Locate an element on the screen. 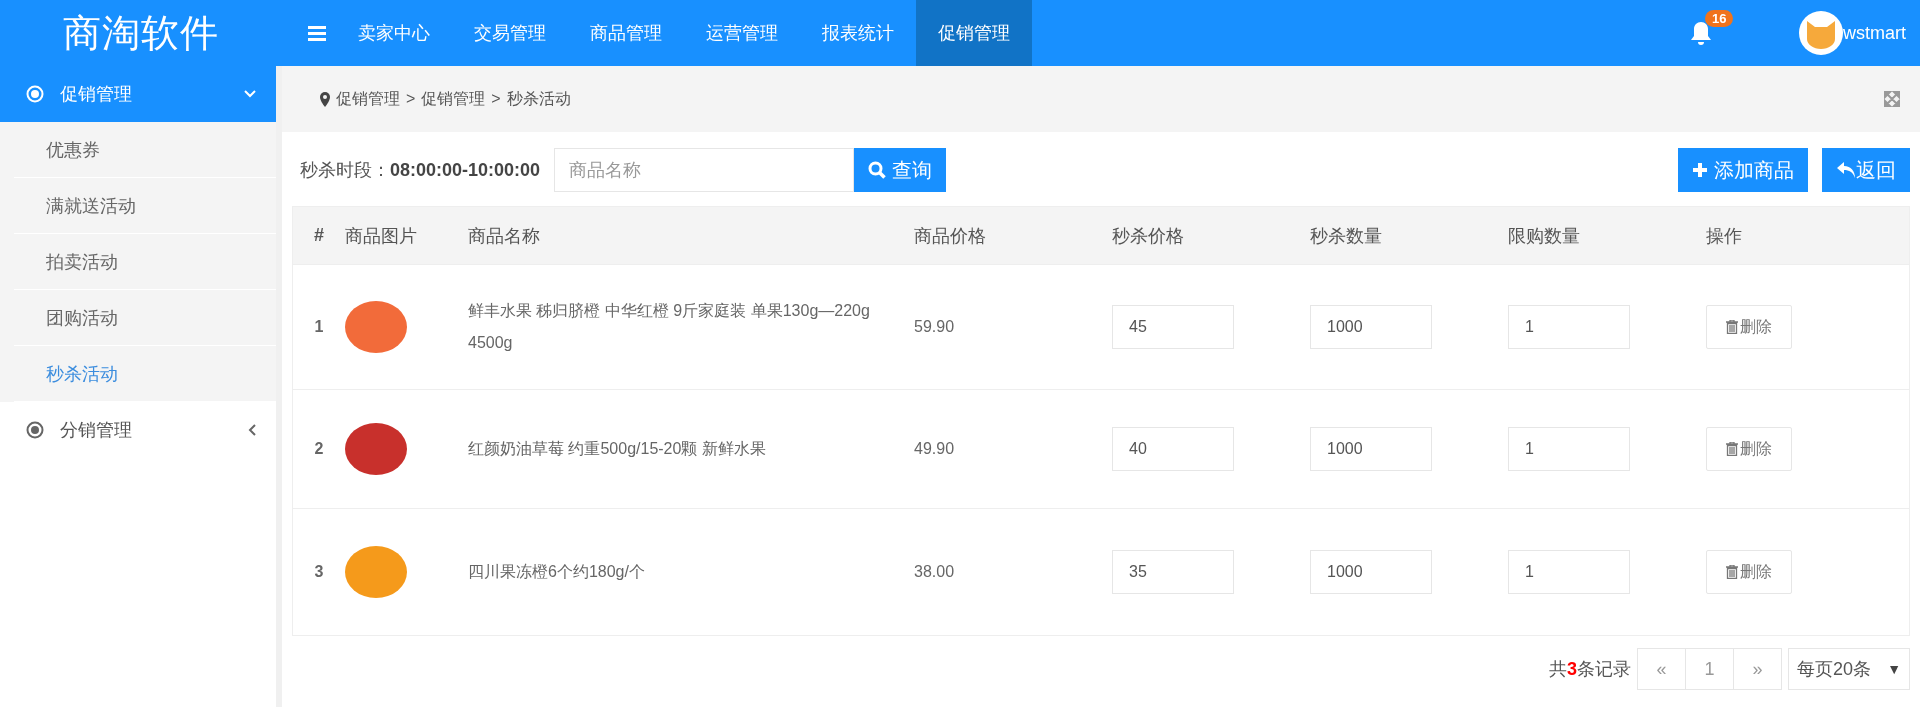 The height and width of the screenshot is (707, 1920). column-header: 限购数量 is located at coordinates (1544, 236).